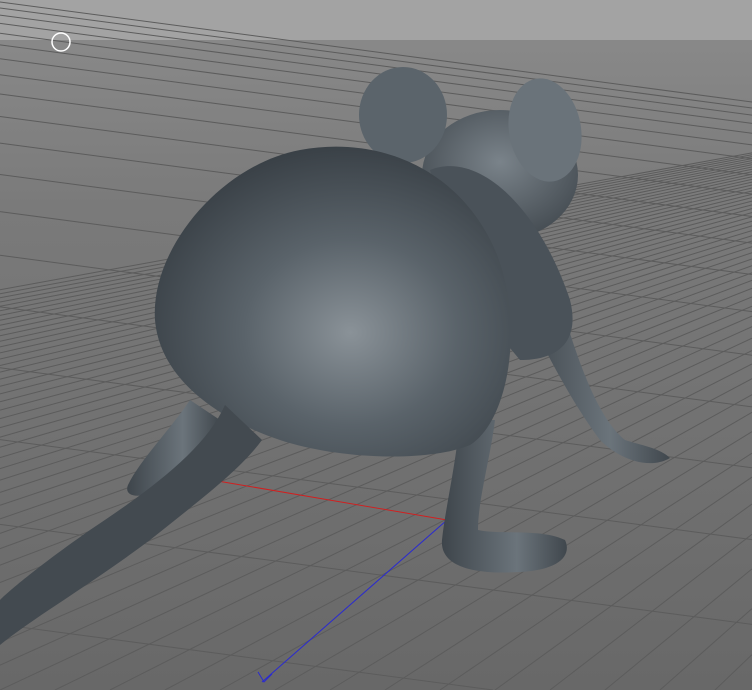  I want to click on horizon-band, so click(376, 20).